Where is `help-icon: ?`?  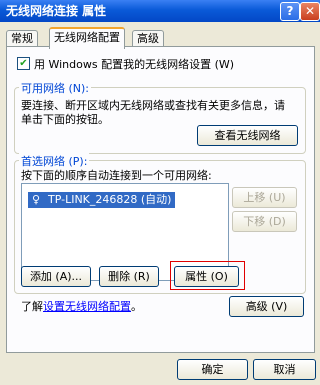 help-icon: ? is located at coordinates (290, 11).